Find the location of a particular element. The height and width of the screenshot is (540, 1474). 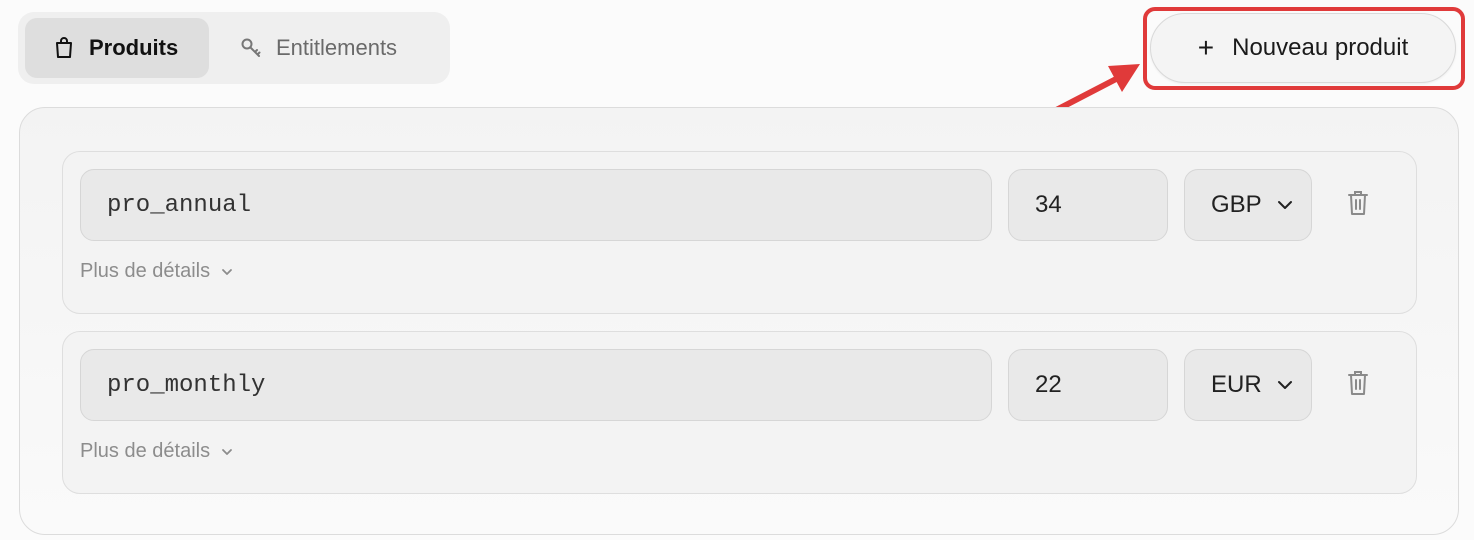

new-product-button-label: Nouveau produit is located at coordinates (1320, 47).